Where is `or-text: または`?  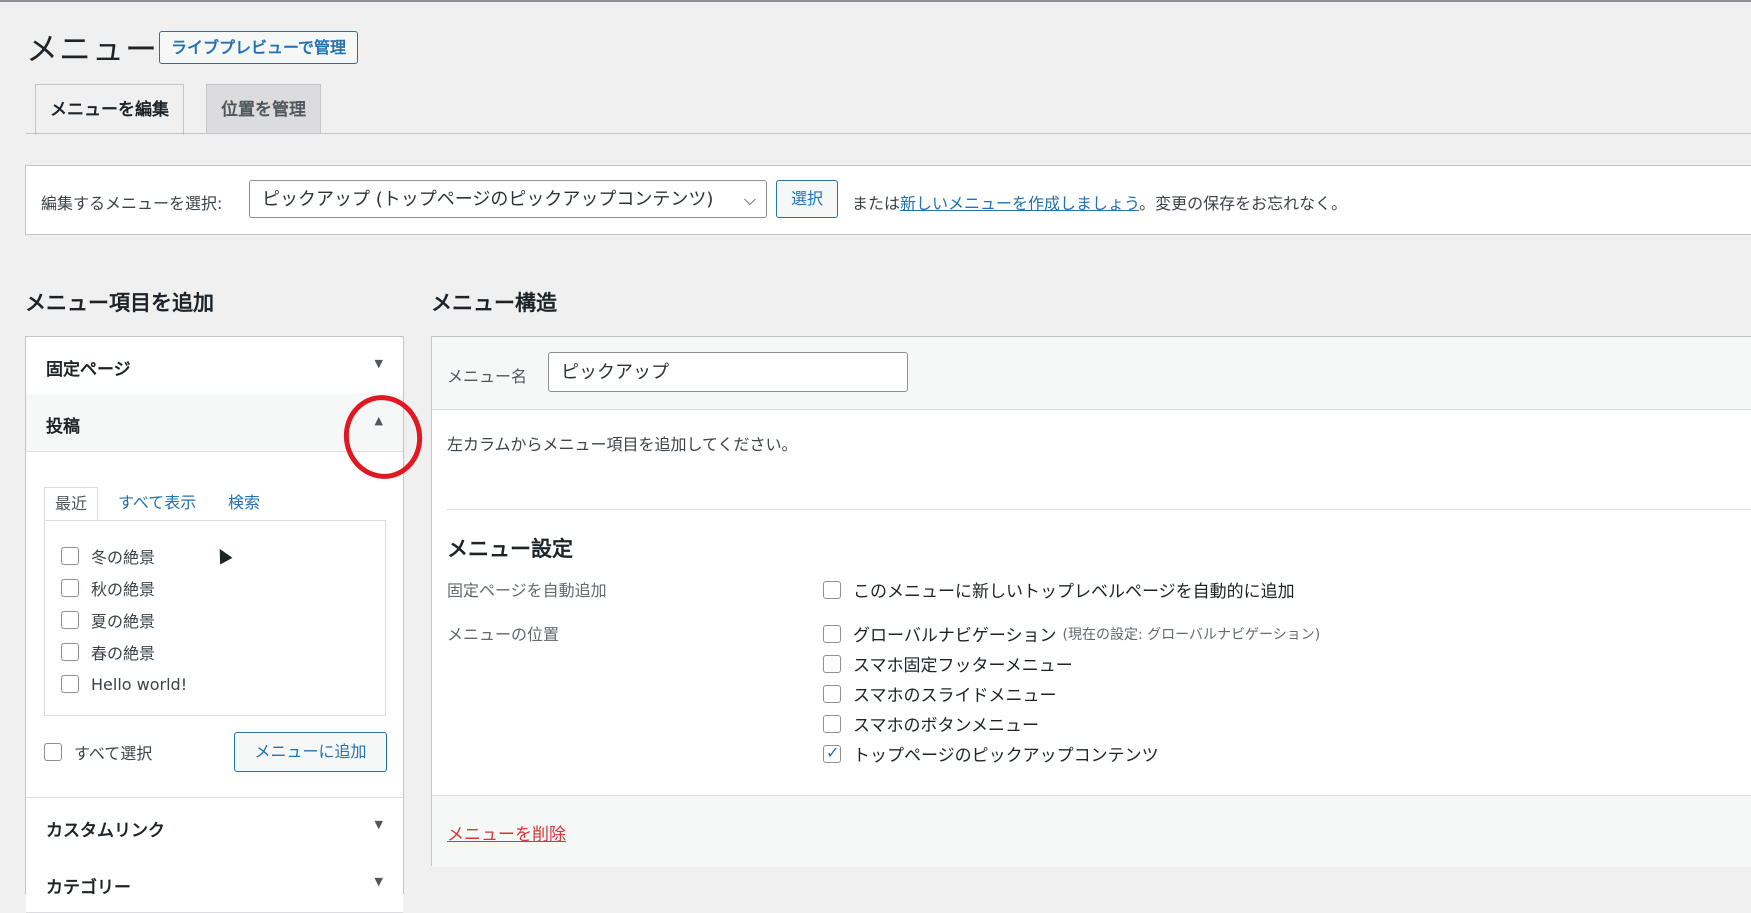 or-text: または is located at coordinates (876, 203).